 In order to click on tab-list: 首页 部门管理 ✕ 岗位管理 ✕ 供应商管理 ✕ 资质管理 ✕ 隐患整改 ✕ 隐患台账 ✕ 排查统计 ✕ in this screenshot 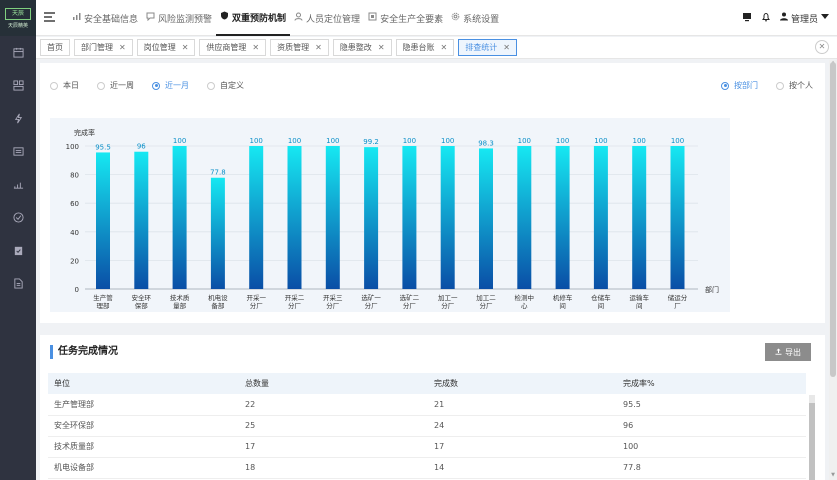, I will do `click(278, 47)`.